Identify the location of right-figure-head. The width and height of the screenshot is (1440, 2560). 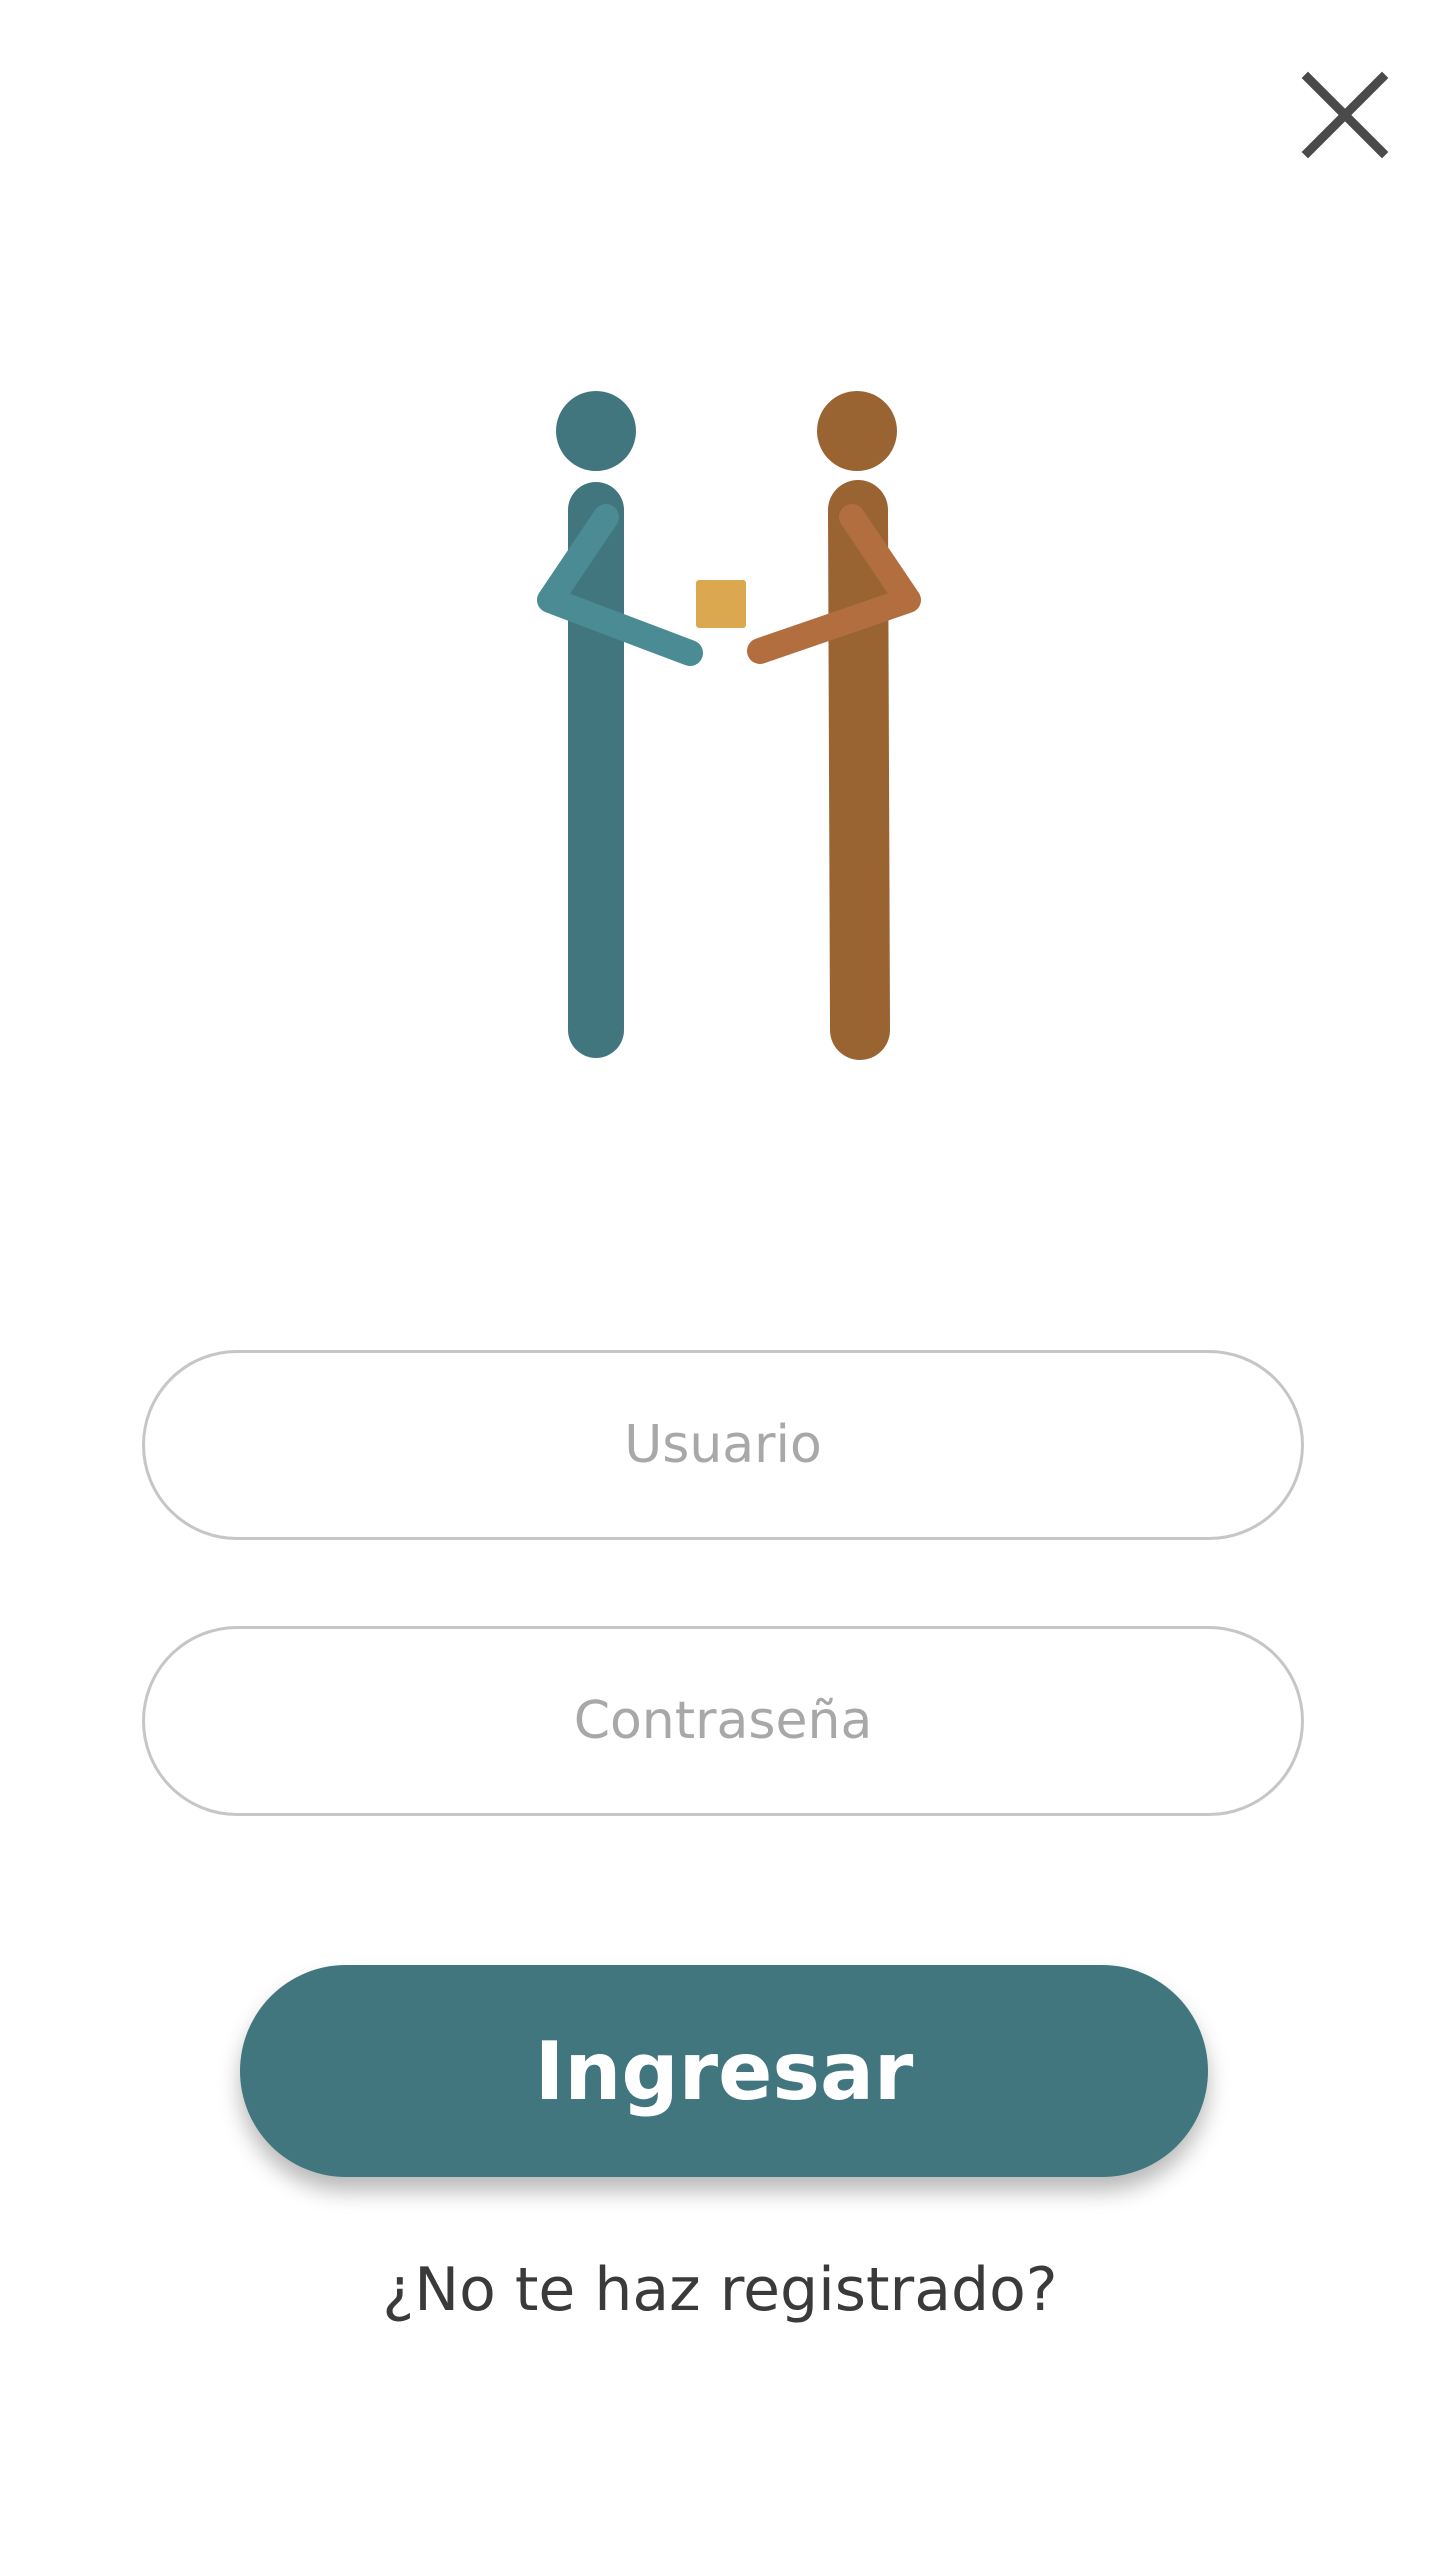
(857, 431).